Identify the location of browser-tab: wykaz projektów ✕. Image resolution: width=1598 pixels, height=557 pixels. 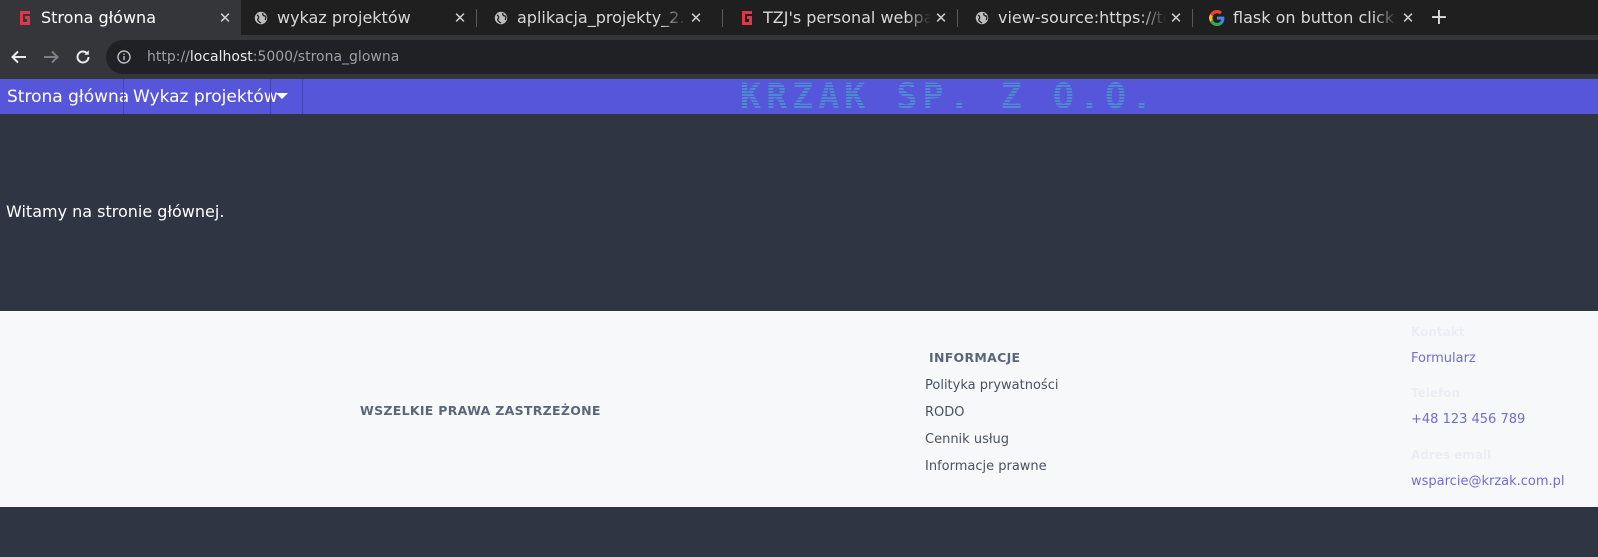
(356, 17).